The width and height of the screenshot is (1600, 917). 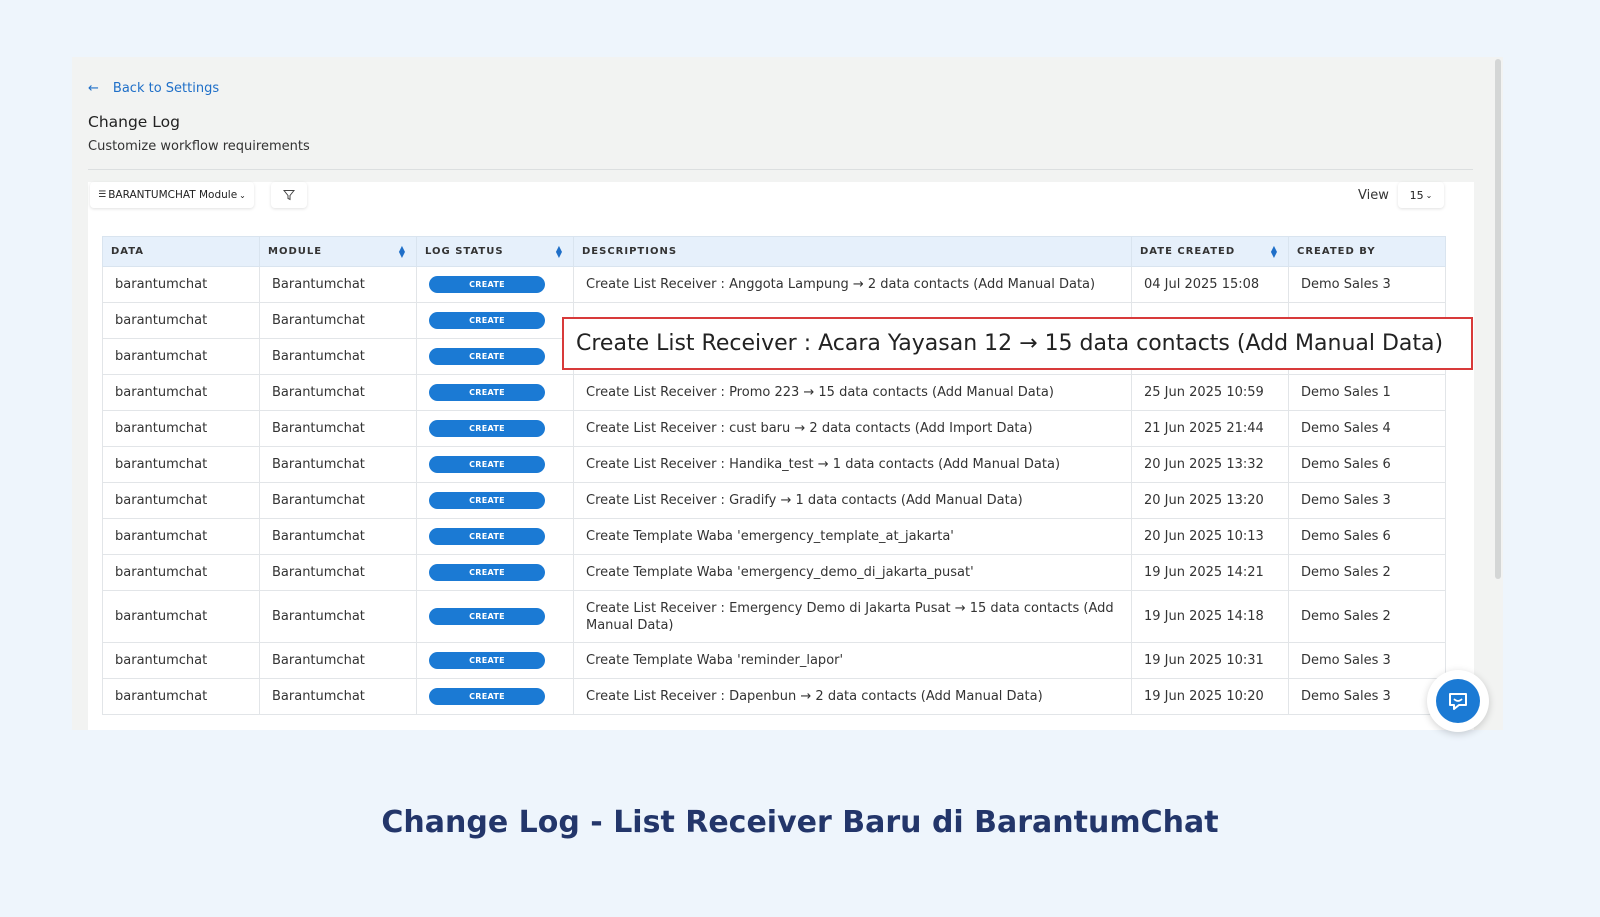 I want to click on header-log-status: LOG STATUS ▲ ▼, so click(x=495, y=251).